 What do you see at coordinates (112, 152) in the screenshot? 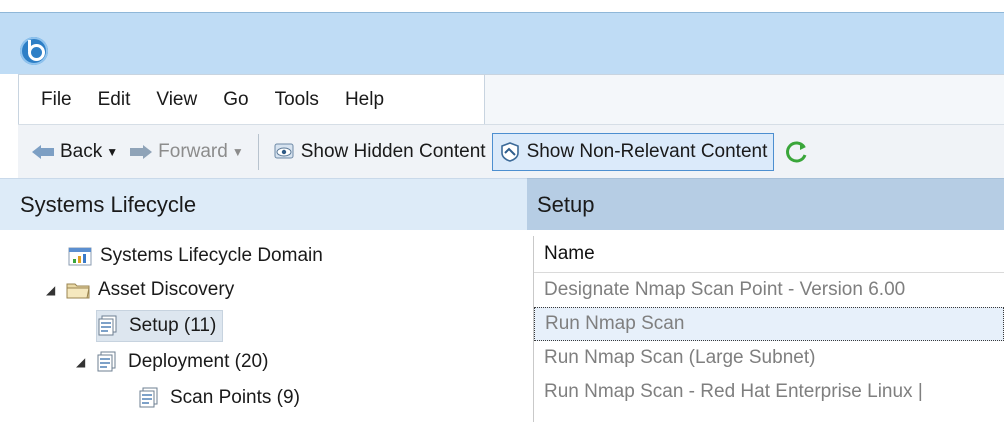
I see `back-dropdown-icon: ▼` at bounding box center [112, 152].